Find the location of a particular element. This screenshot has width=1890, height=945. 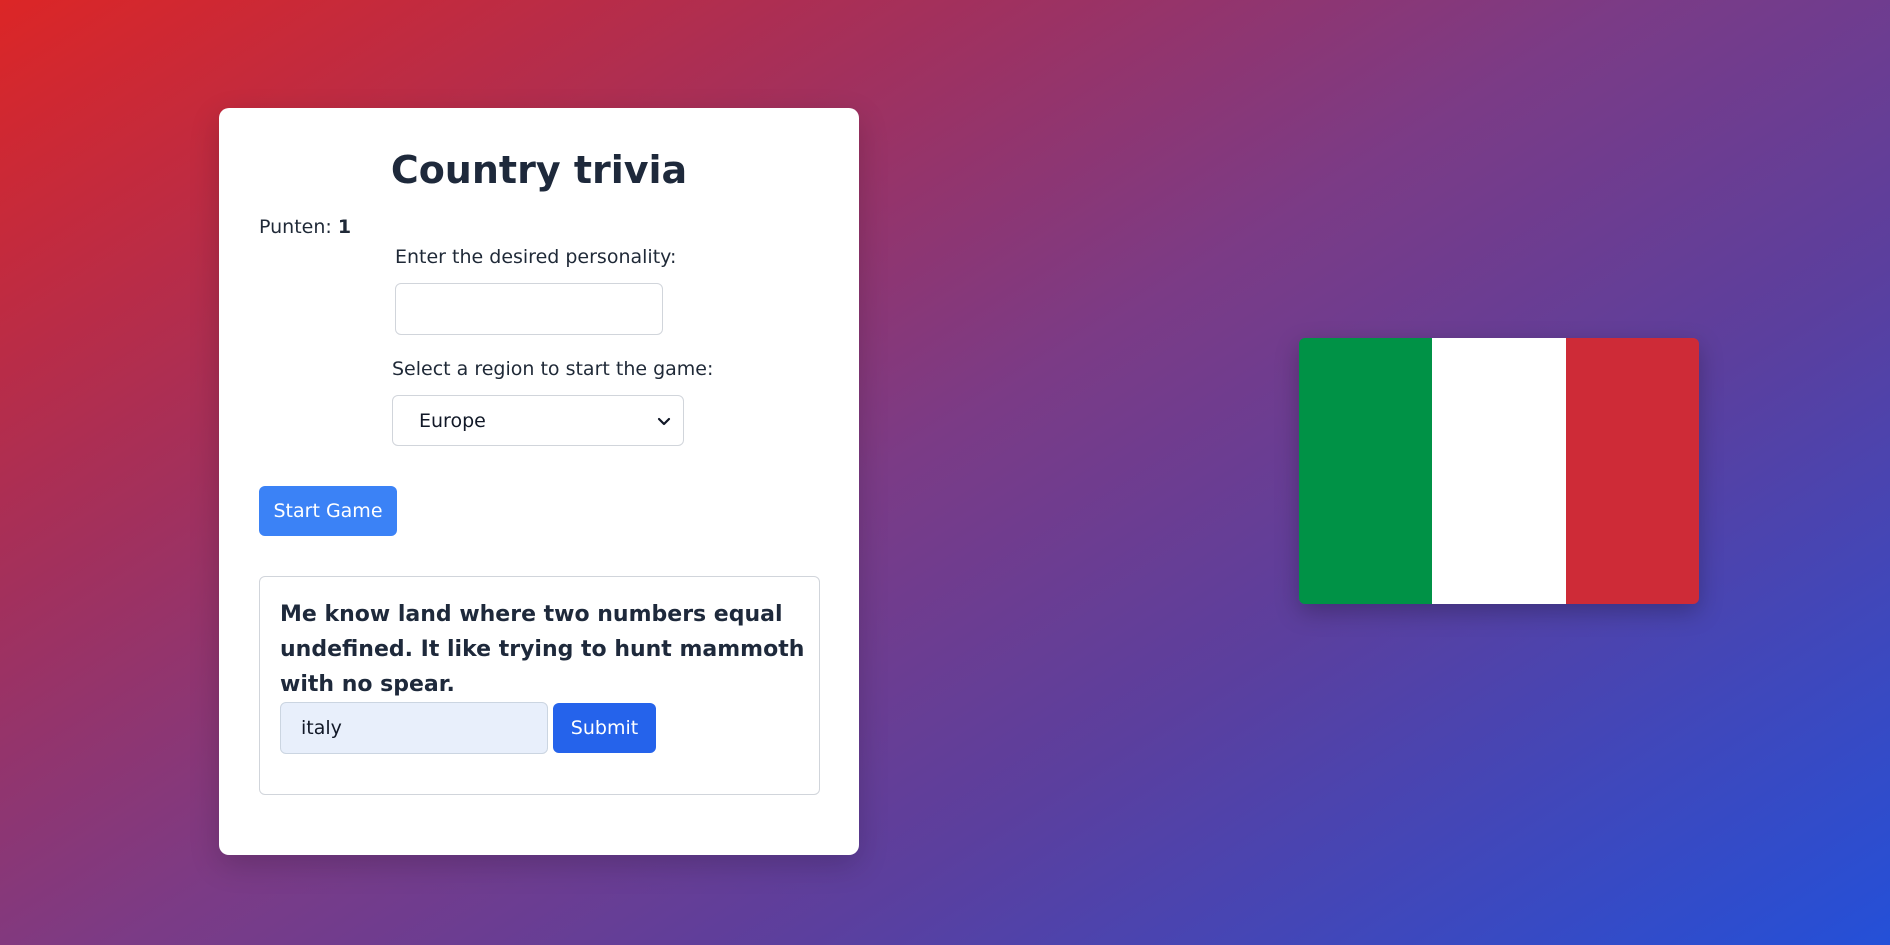

personality-input is located at coordinates (529, 309).